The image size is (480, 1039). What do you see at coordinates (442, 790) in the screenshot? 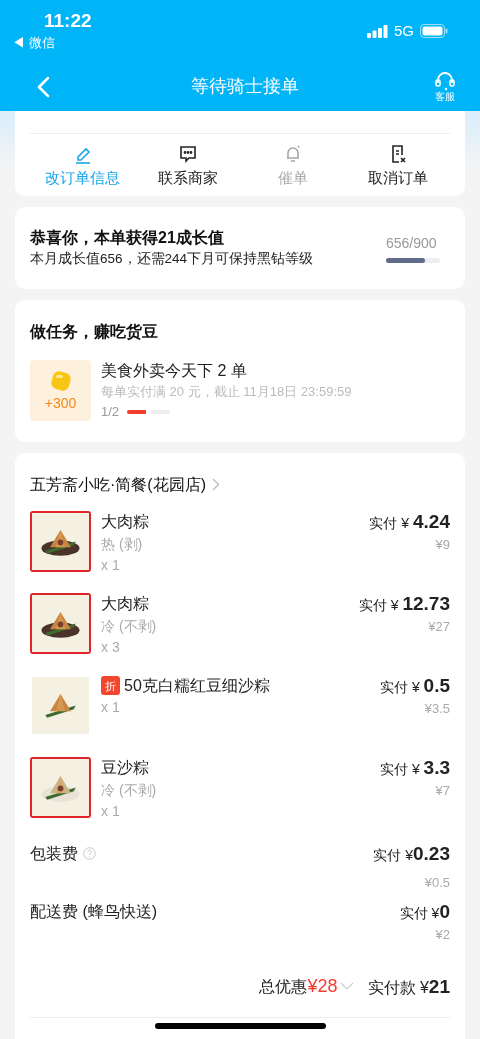
I see `original-price: ¥7` at bounding box center [442, 790].